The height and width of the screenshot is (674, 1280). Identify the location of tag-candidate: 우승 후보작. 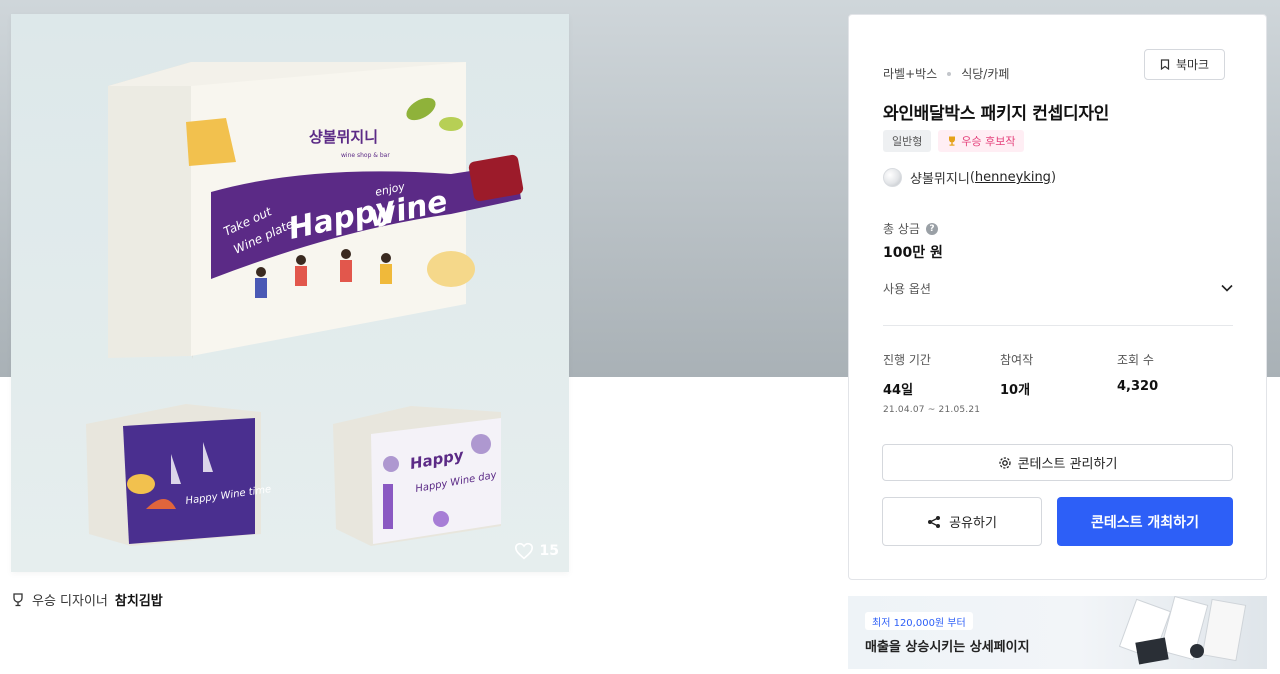
(981, 141).